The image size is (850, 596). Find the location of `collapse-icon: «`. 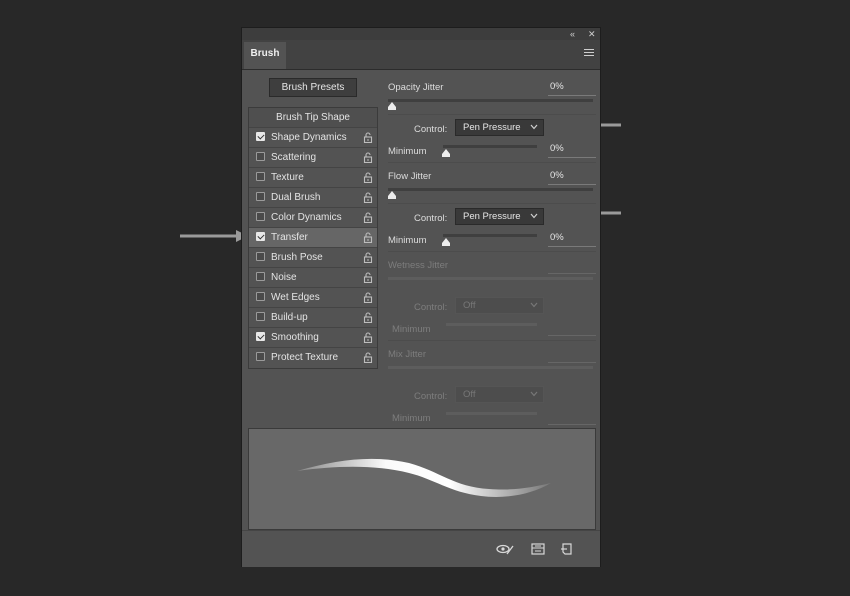

collapse-icon: « is located at coordinates (572, 34).